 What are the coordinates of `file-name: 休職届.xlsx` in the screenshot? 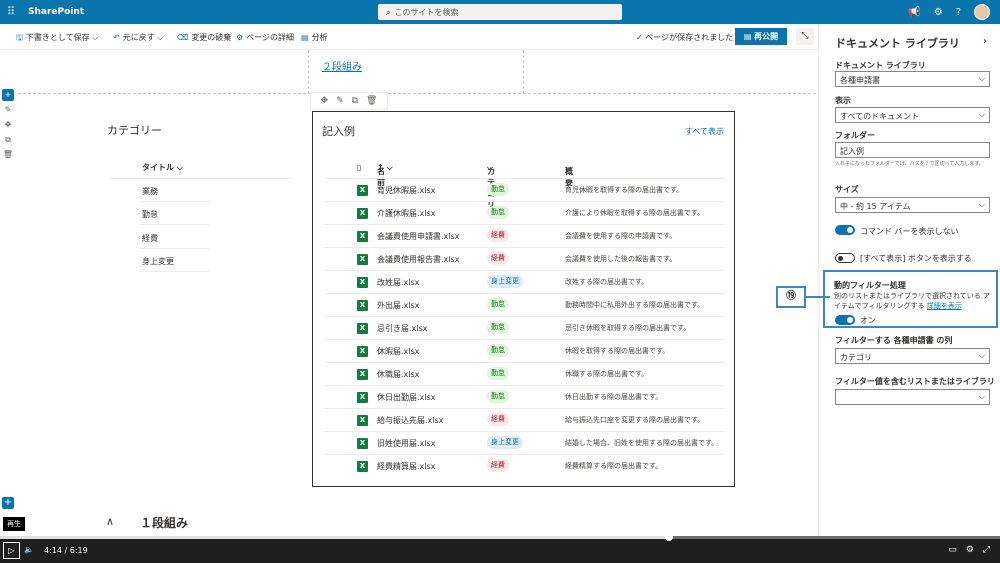 It's located at (398, 374).